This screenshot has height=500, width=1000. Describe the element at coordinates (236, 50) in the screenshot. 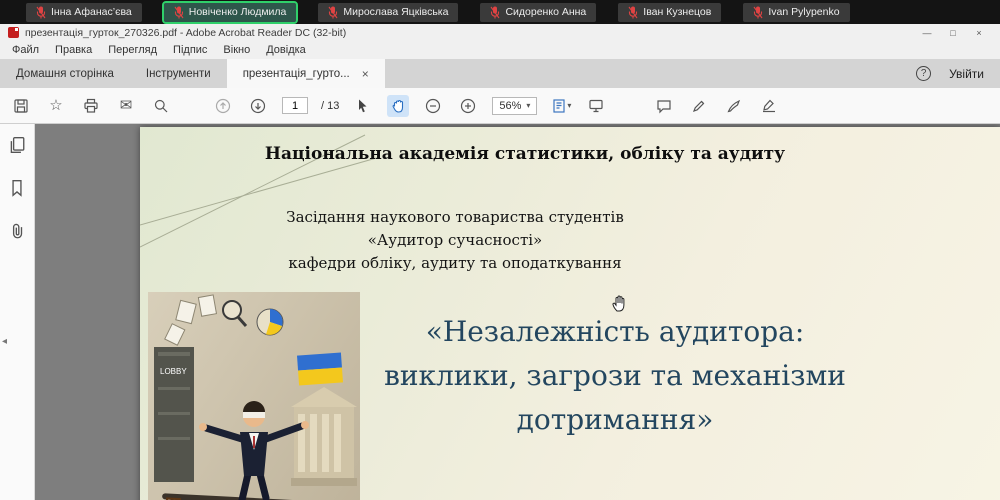

I see `menu-window: Вікно` at that location.